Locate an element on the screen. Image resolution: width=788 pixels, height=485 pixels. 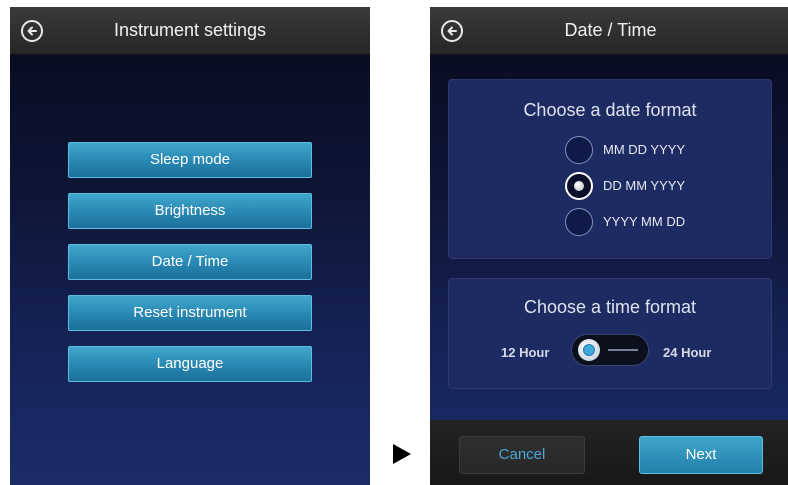
language-button: Language is located at coordinates (190, 364).